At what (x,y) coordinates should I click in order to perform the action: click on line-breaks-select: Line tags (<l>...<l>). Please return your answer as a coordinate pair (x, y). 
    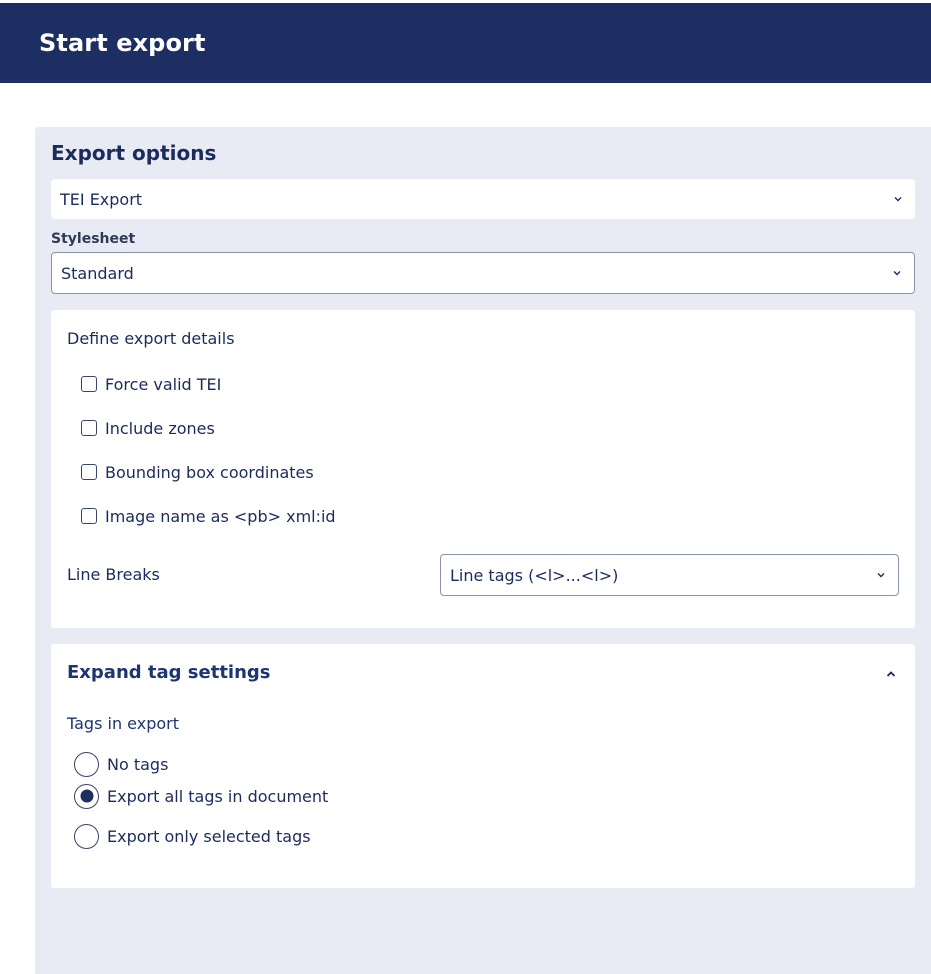
    Looking at the image, I should click on (669, 575).